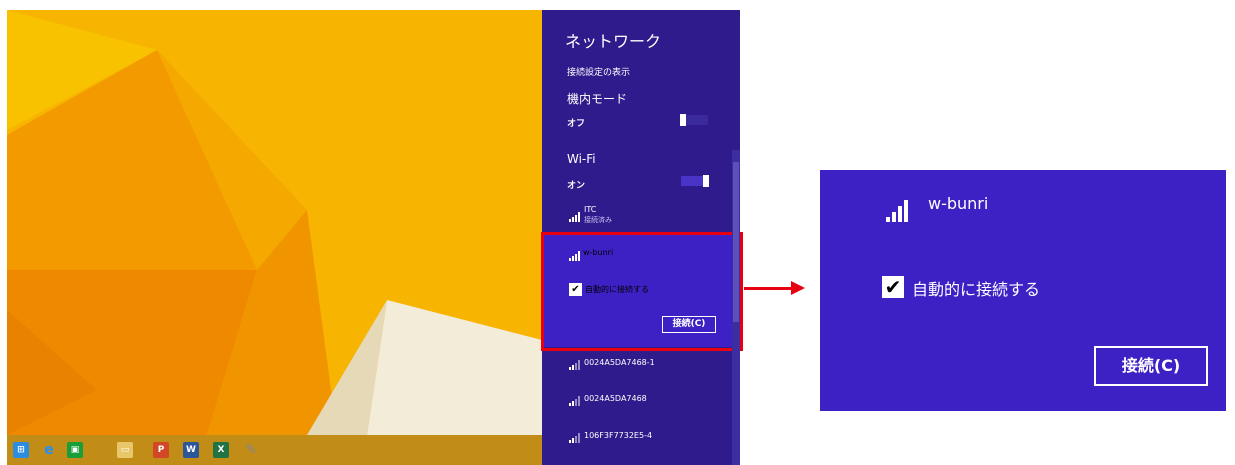  What do you see at coordinates (161, 450) in the screenshot?
I see `powerpoint-icon: P` at bounding box center [161, 450].